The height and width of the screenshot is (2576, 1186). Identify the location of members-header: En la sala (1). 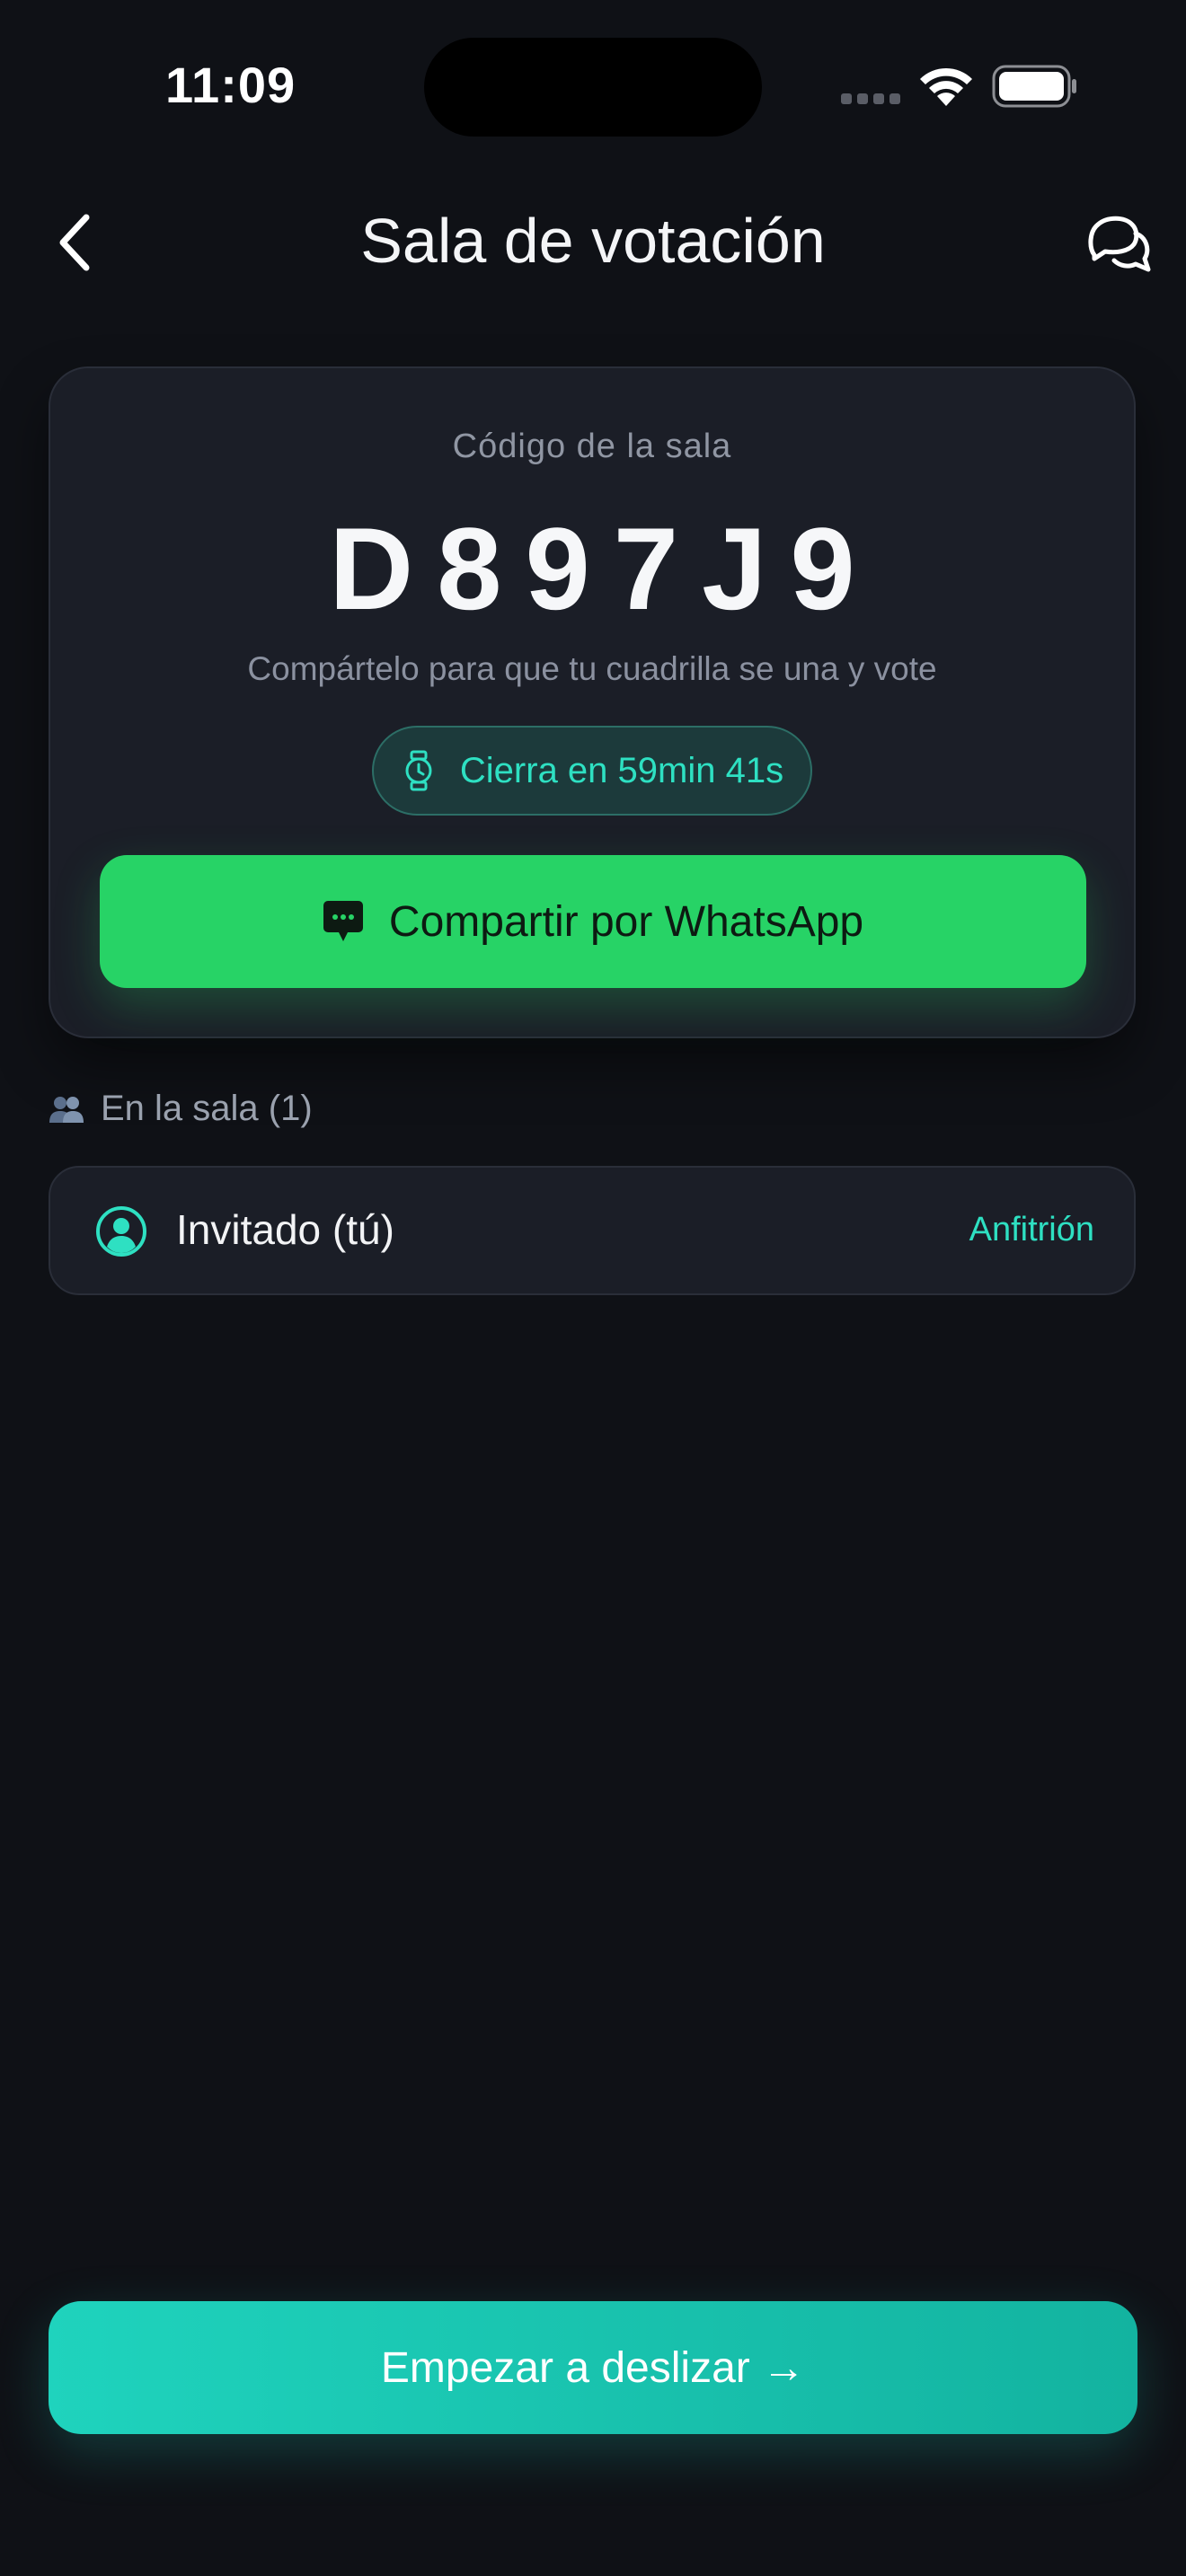
(181, 1109).